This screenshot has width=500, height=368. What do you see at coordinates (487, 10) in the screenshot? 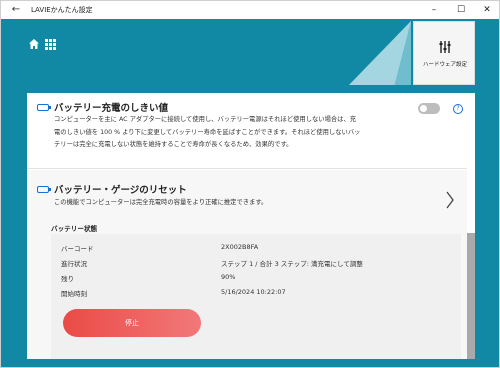
I see `close-button: ✕` at bounding box center [487, 10].